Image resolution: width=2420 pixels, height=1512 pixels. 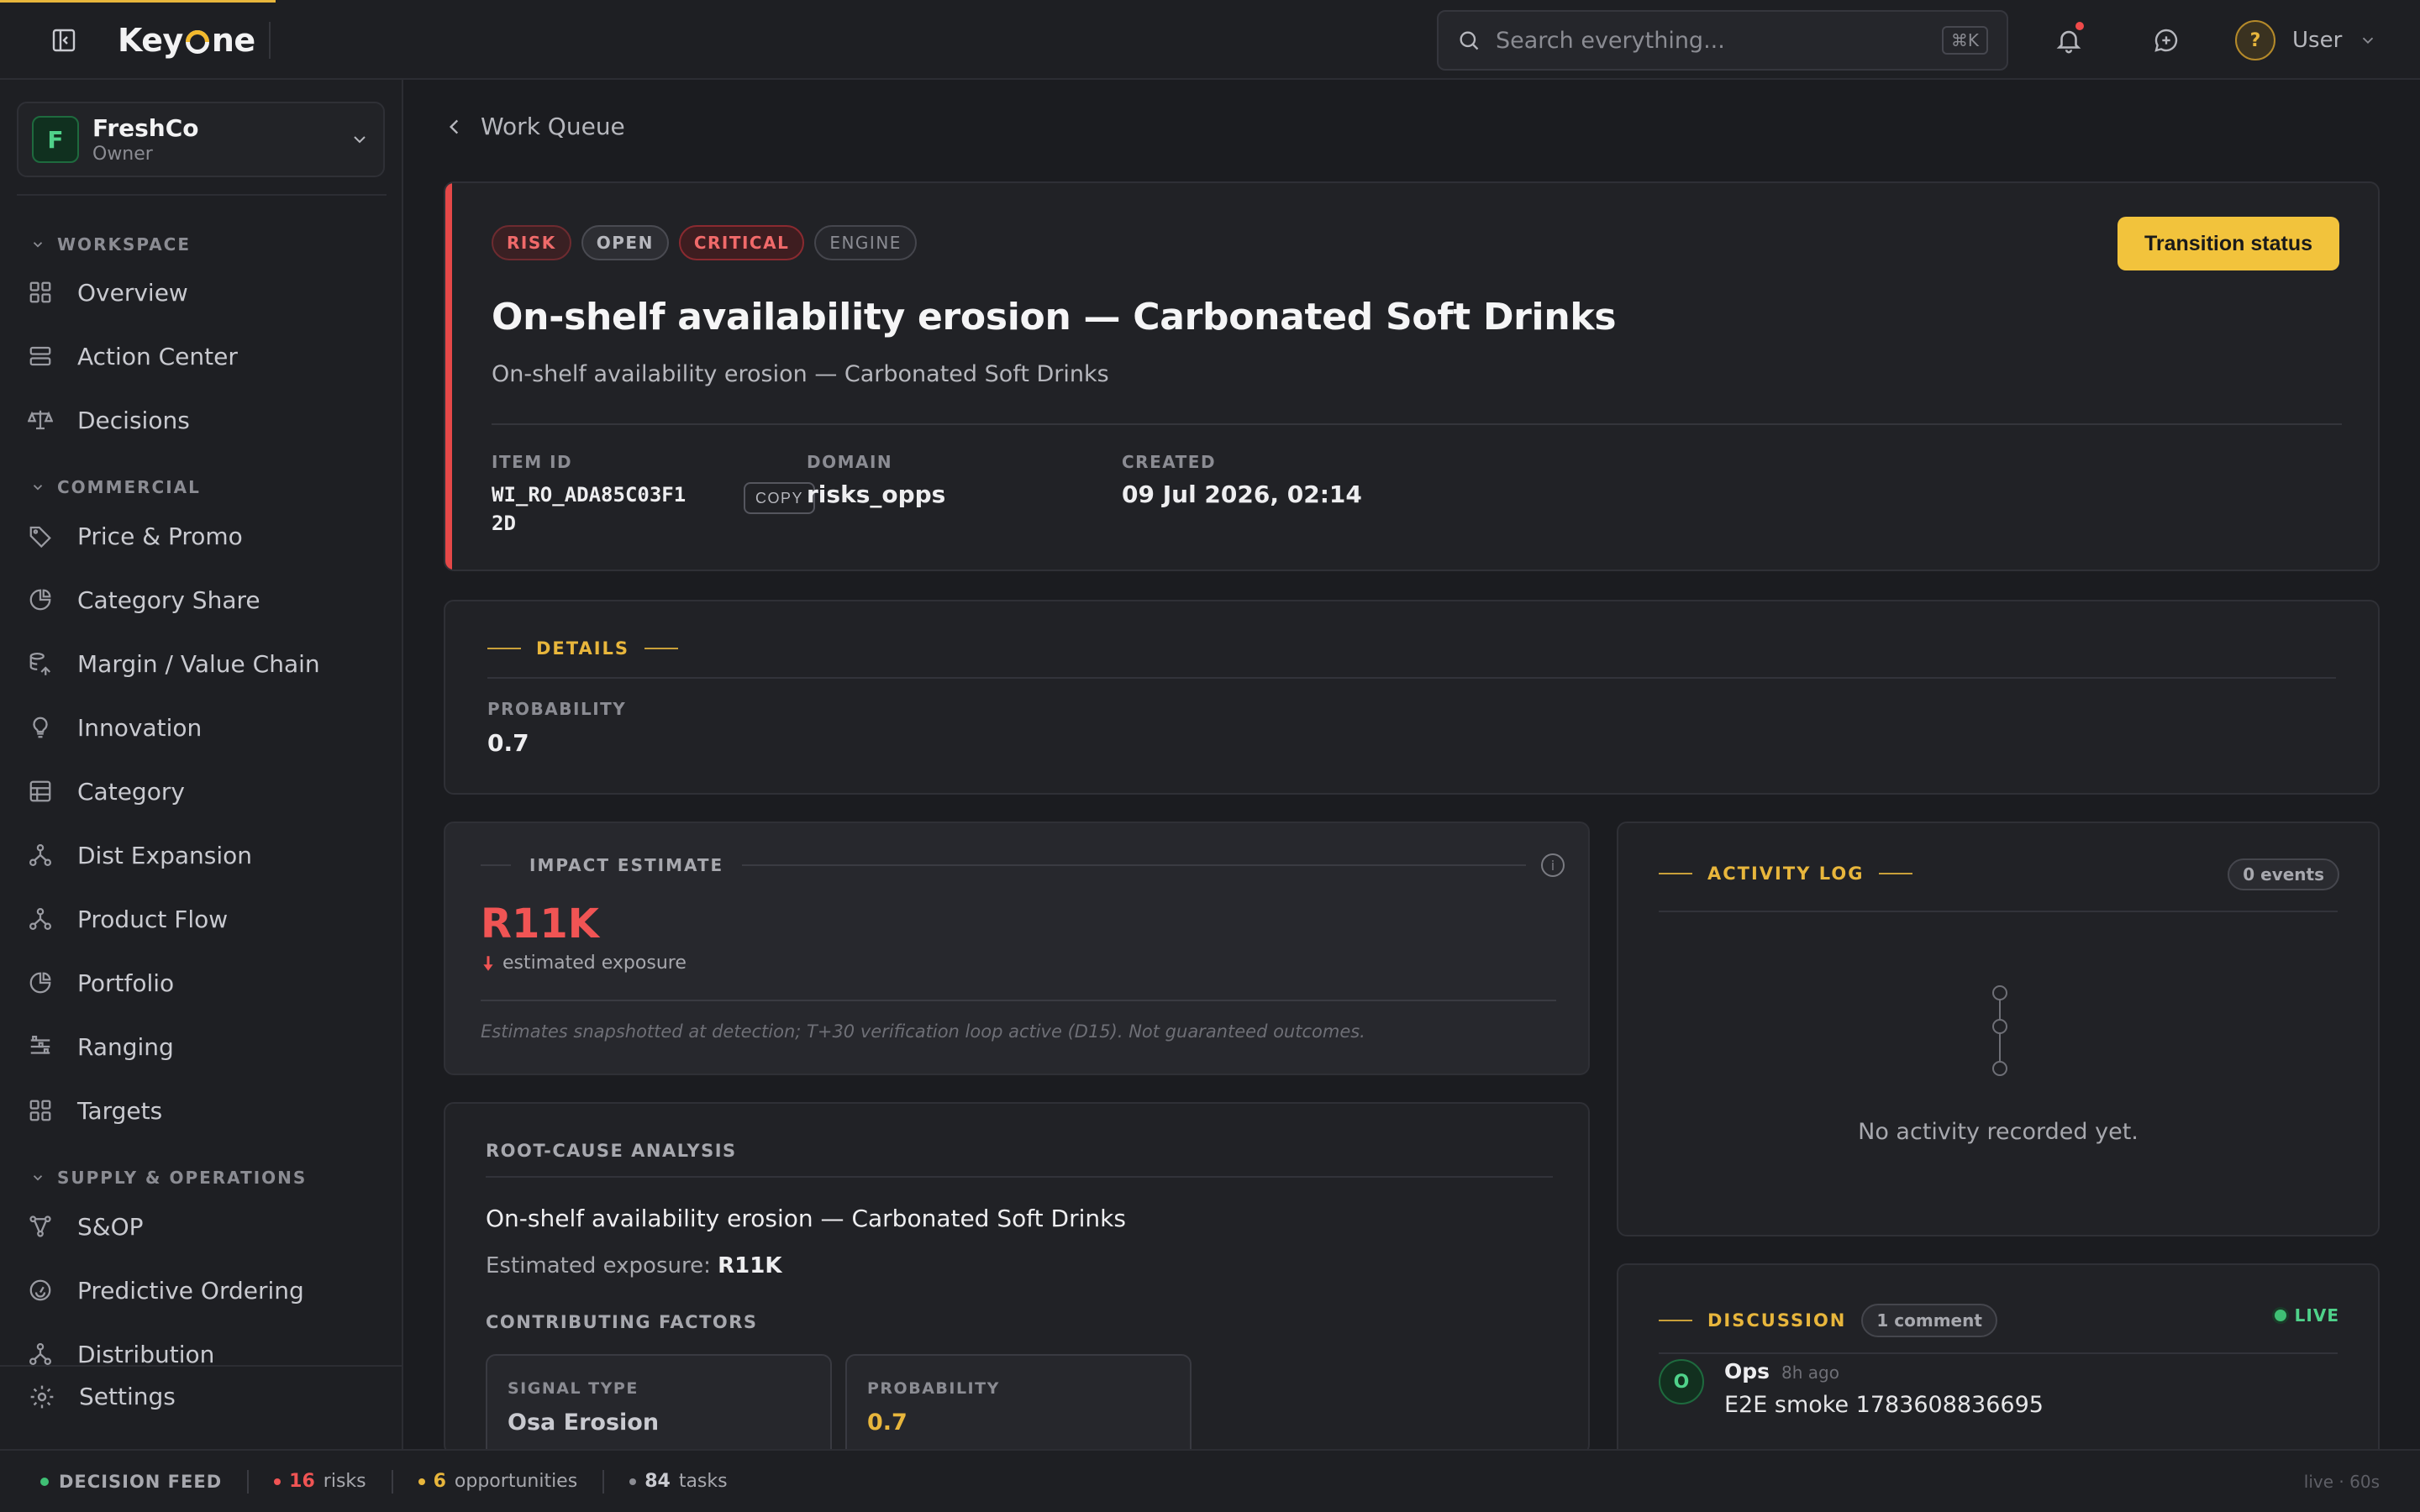 I want to click on sidebar-item-action-center: Action Center, so click(x=202, y=356).